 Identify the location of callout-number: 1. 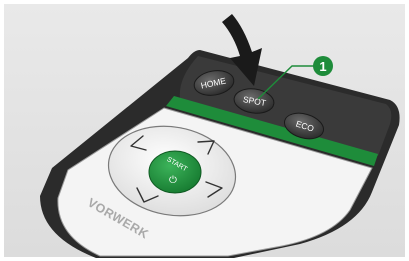
(322, 66).